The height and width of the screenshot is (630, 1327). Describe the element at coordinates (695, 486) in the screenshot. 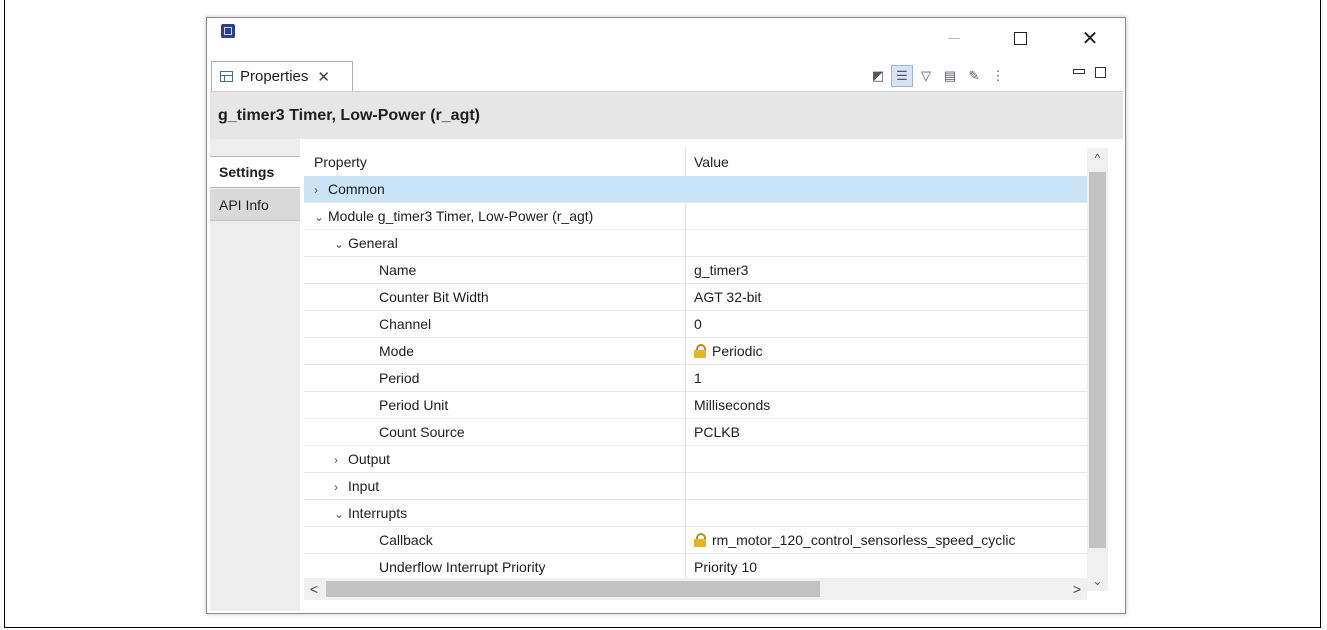

I see `table-row: › Input` at that location.